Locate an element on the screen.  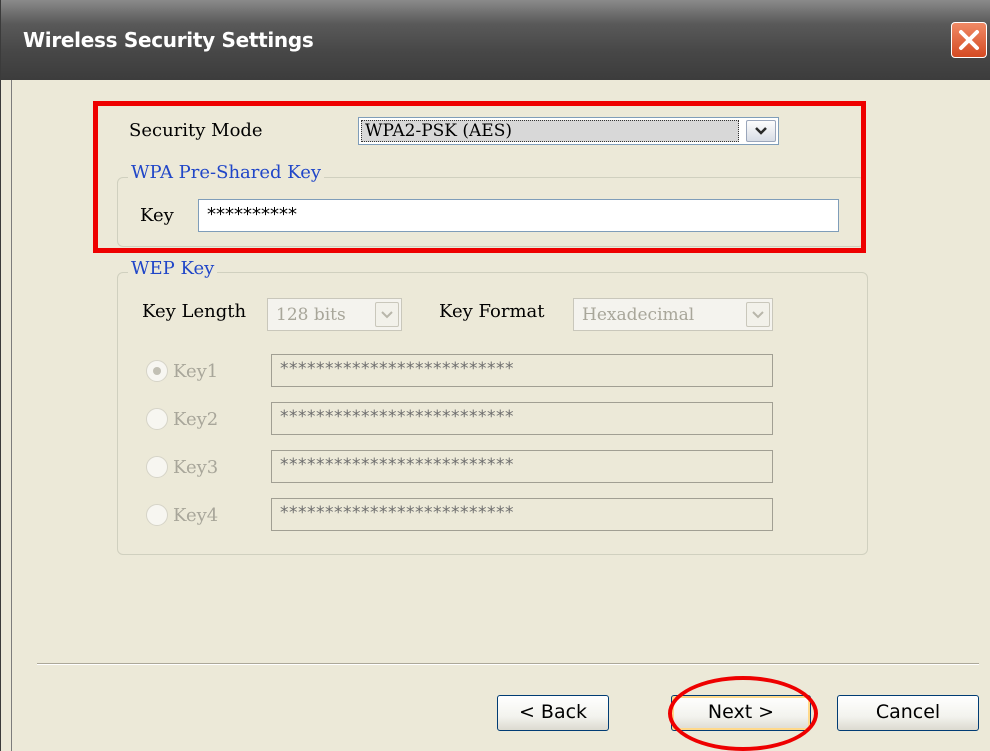
key1-label: Key1 is located at coordinates (196, 371).